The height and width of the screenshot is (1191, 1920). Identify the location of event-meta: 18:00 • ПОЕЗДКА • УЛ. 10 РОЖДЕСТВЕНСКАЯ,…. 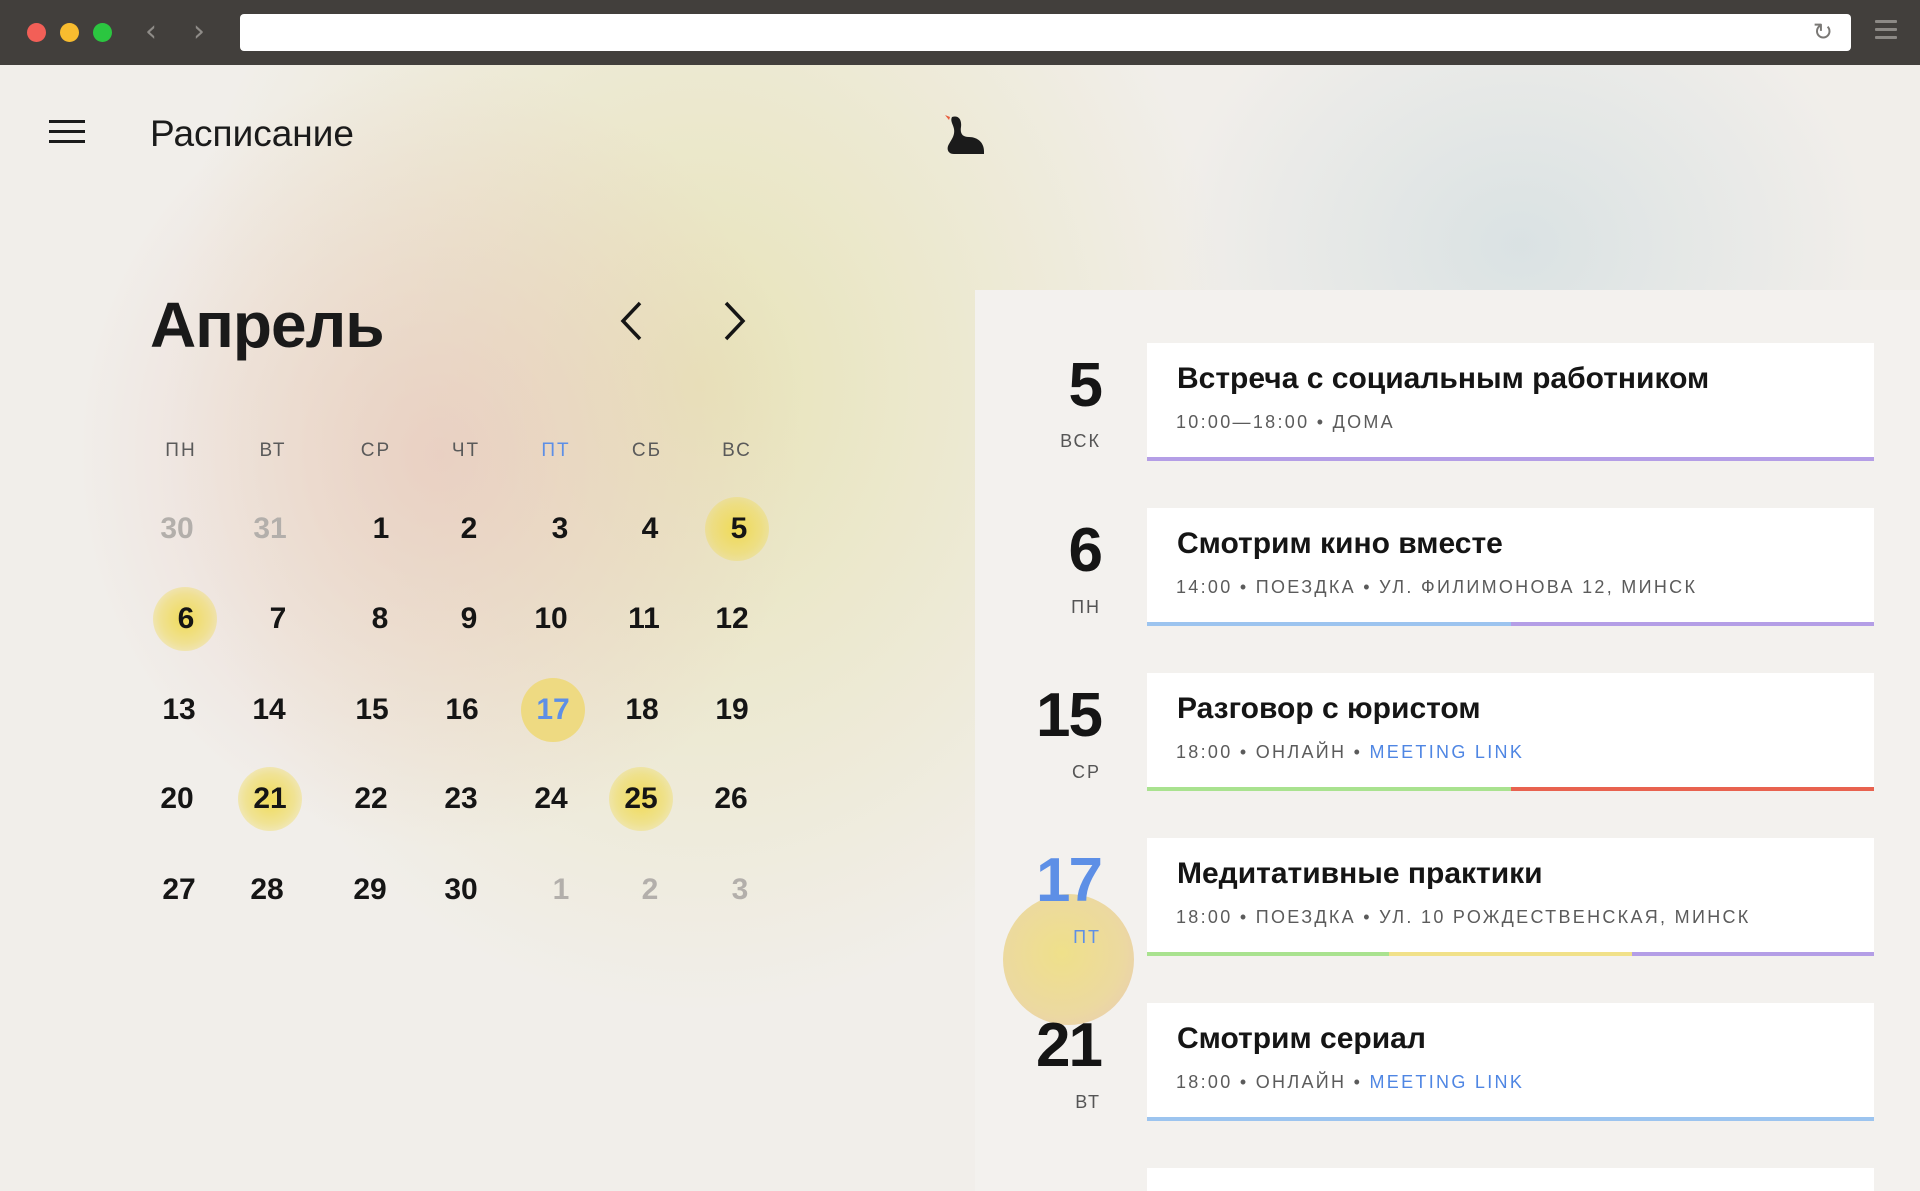
(1463, 917).